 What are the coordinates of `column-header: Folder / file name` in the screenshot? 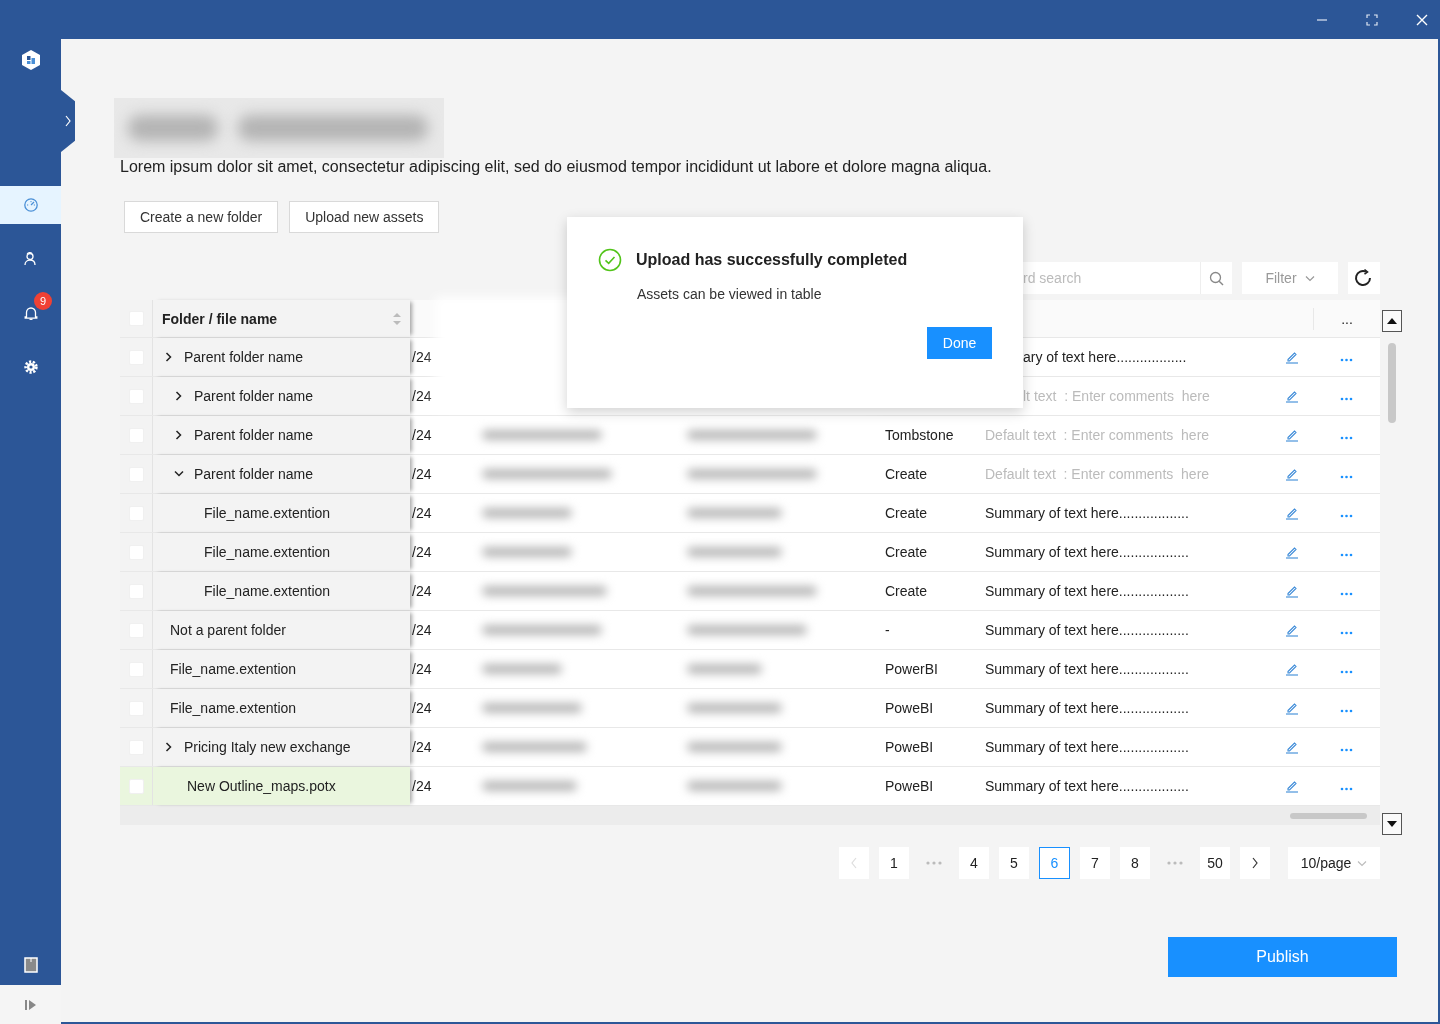 It's located at (281, 318).